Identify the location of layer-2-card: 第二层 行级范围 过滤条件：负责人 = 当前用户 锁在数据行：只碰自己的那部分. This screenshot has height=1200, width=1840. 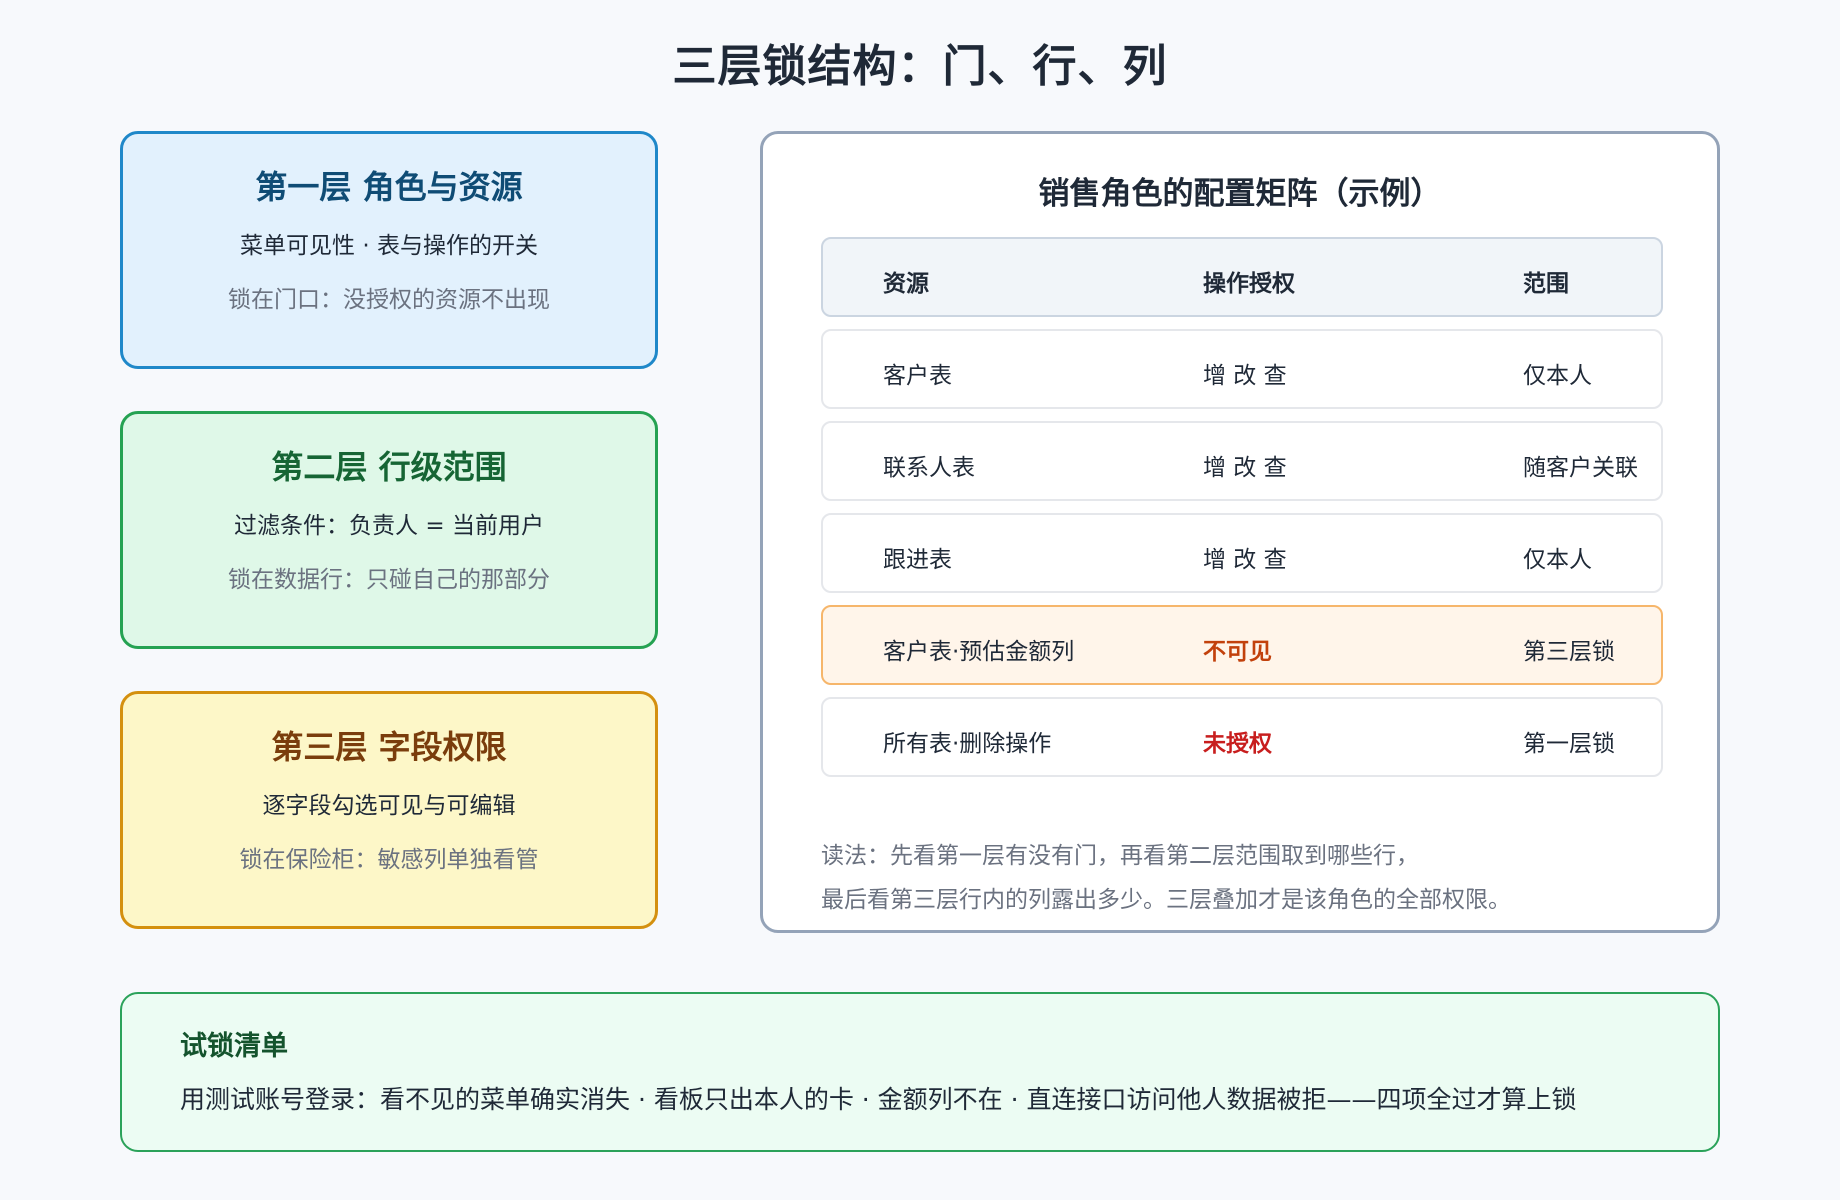
(389, 530).